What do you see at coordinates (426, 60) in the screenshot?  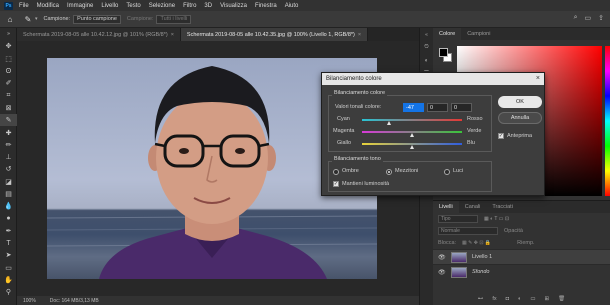 I see `adjustments-icon: ◐` at bounding box center [426, 60].